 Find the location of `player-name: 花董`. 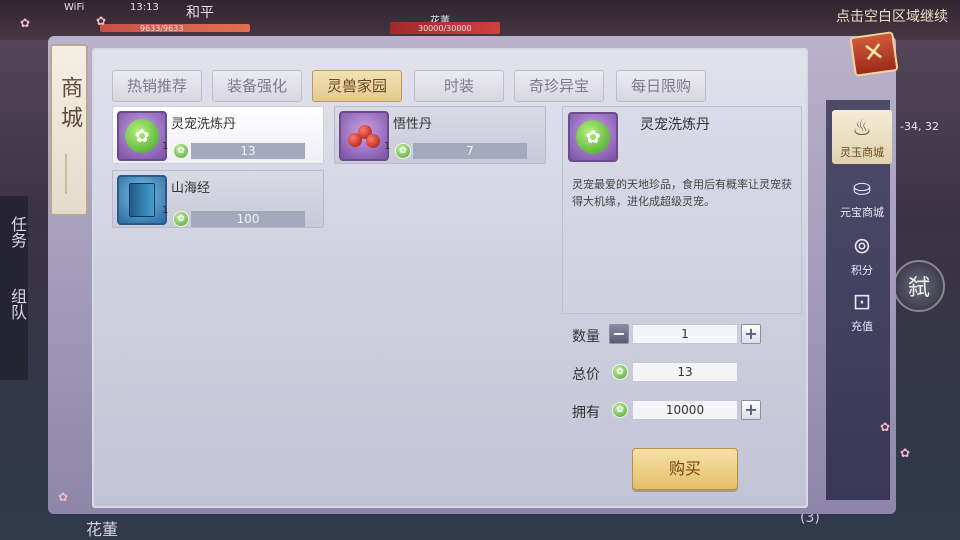

player-name: 花董 is located at coordinates (102, 529).